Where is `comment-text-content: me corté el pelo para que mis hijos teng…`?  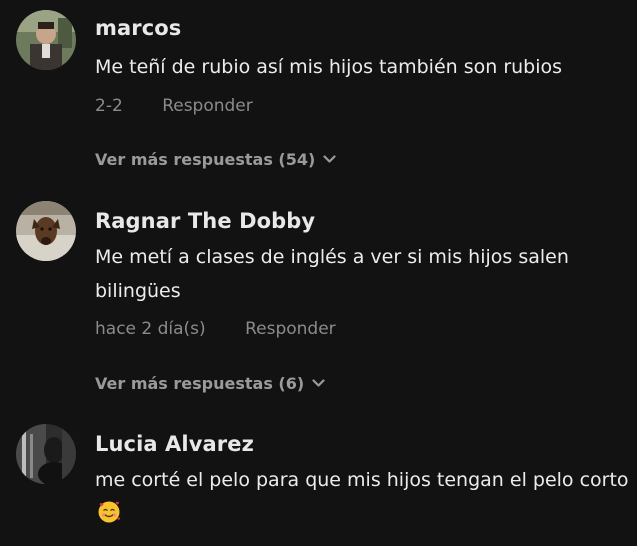 comment-text-content: me corté el pelo para que mis hijos teng… is located at coordinates (362, 480).